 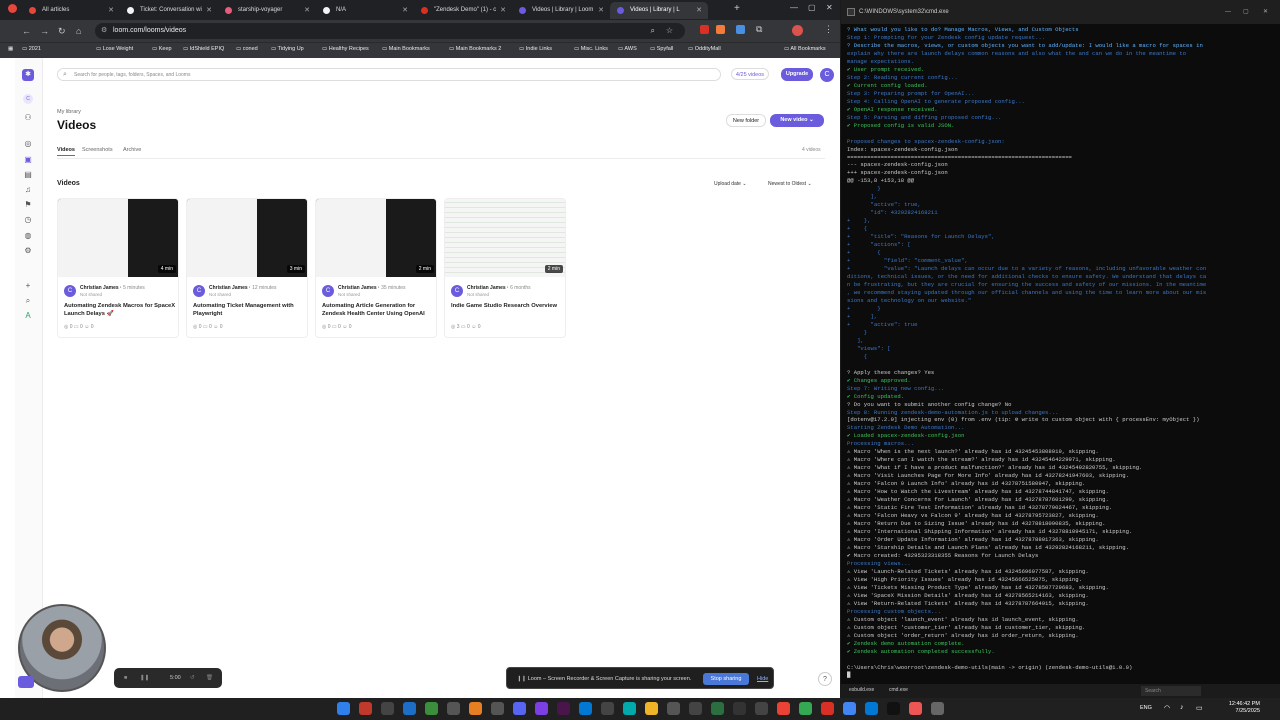 I want to click on settings-icon, so click(x=937, y=708).